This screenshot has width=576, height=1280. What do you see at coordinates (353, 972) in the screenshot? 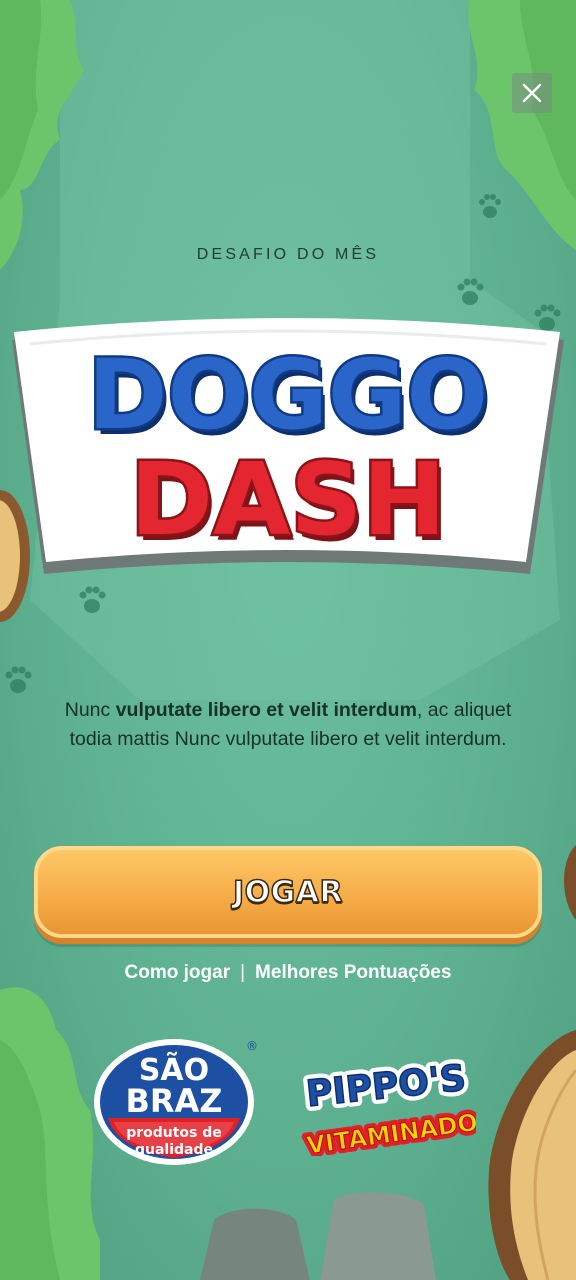
I see `high-scores-link: Melhores Pontuações` at bounding box center [353, 972].